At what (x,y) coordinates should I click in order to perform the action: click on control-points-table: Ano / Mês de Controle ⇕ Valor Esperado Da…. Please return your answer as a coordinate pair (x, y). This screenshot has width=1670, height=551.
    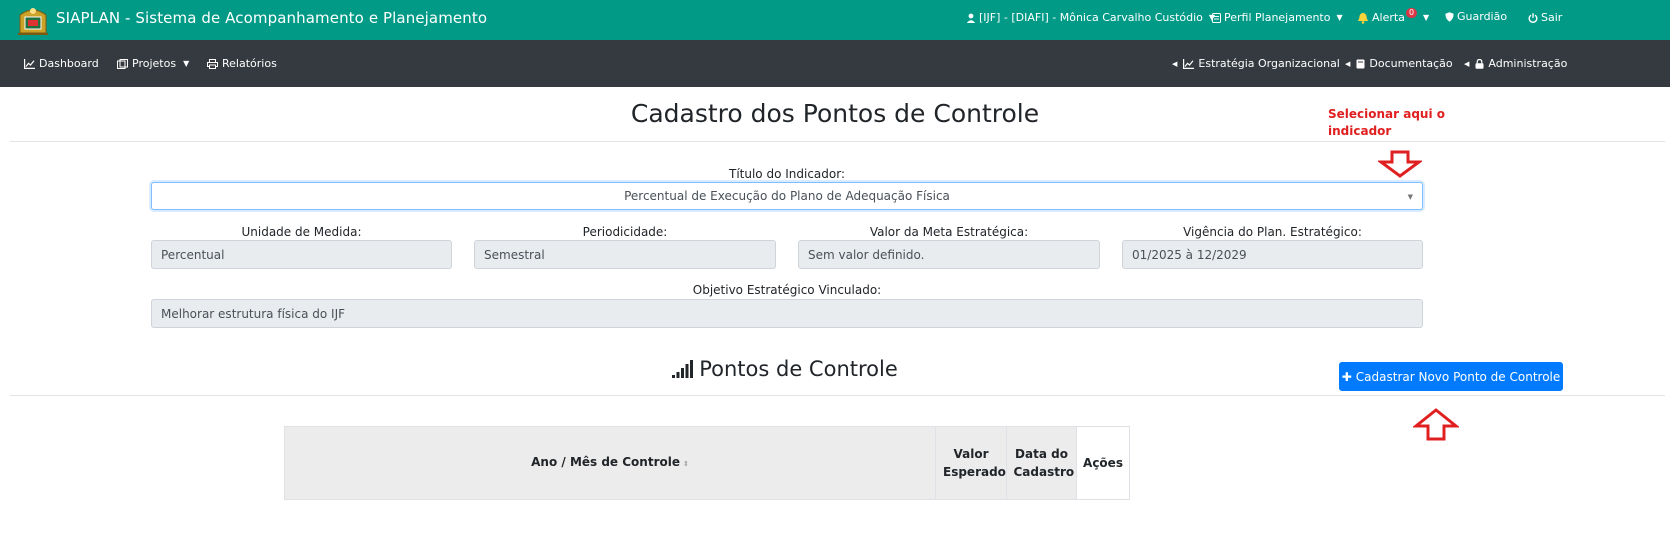
    Looking at the image, I should click on (707, 463).